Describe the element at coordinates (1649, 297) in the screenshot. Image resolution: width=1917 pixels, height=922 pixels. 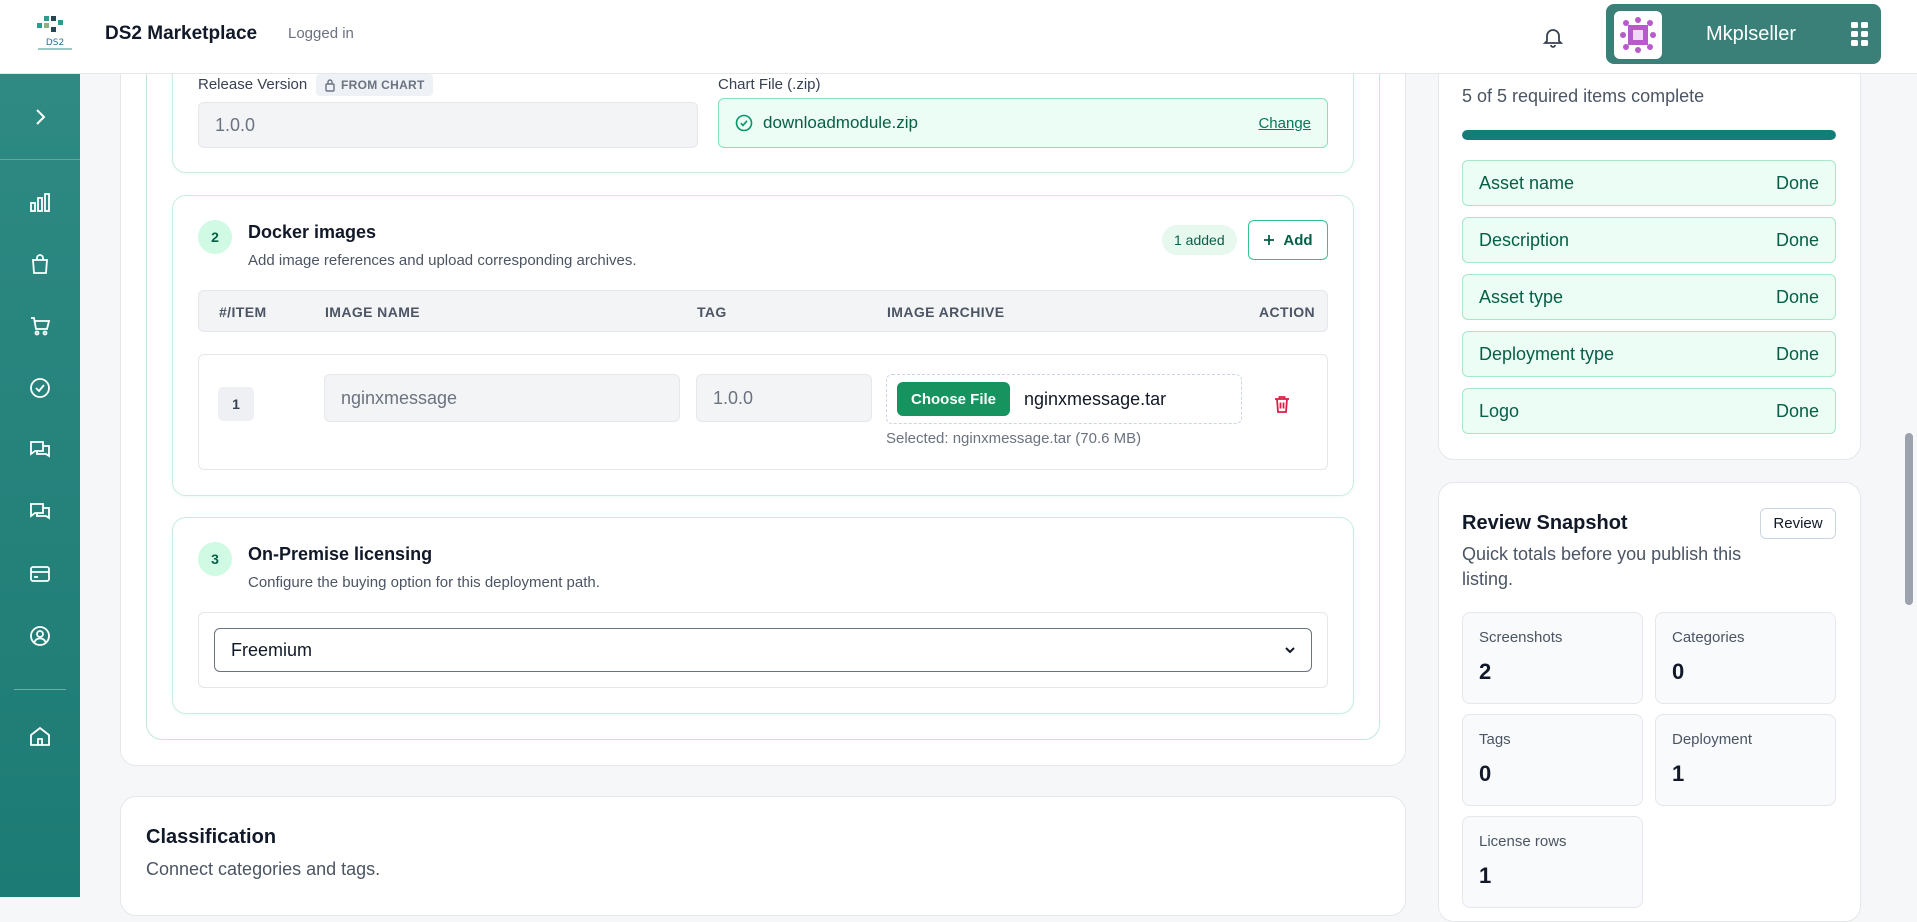
I see `checklist-item: Asset type Done` at that location.